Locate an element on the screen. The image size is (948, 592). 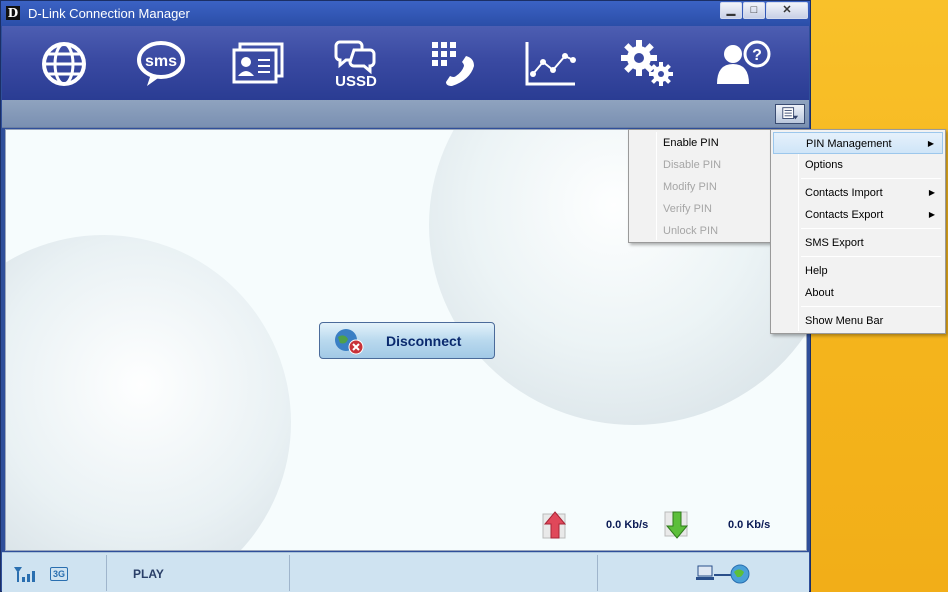
minimize-button: ▁ is located at coordinates (731, 10).